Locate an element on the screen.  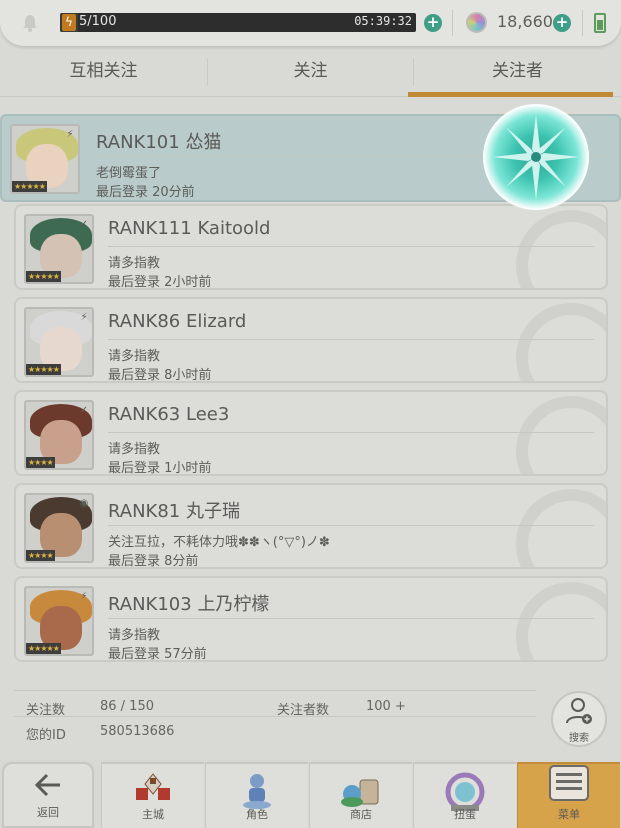
tap-burst-effect is located at coordinates (536, 157).